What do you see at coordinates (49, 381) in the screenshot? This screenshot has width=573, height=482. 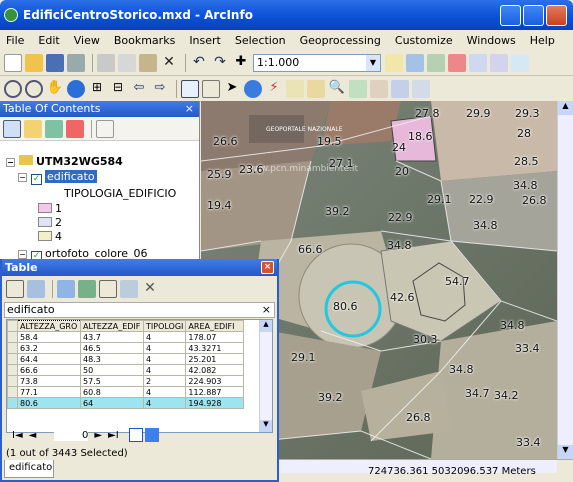 I see `table-cell: 73.8` at bounding box center [49, 381].